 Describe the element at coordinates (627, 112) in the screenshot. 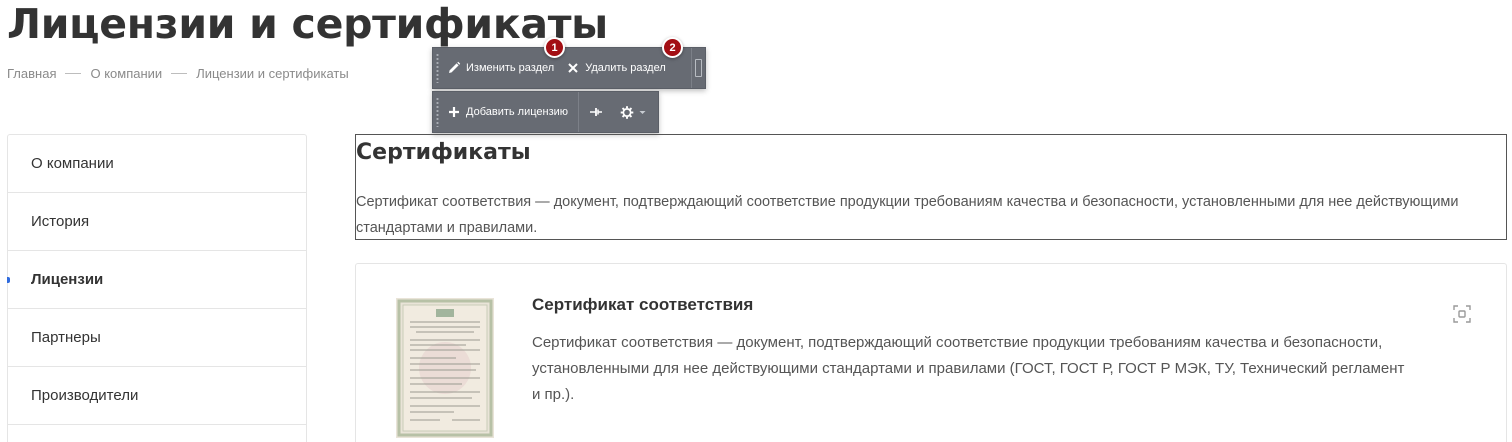

I see `gear-icon` at that location.